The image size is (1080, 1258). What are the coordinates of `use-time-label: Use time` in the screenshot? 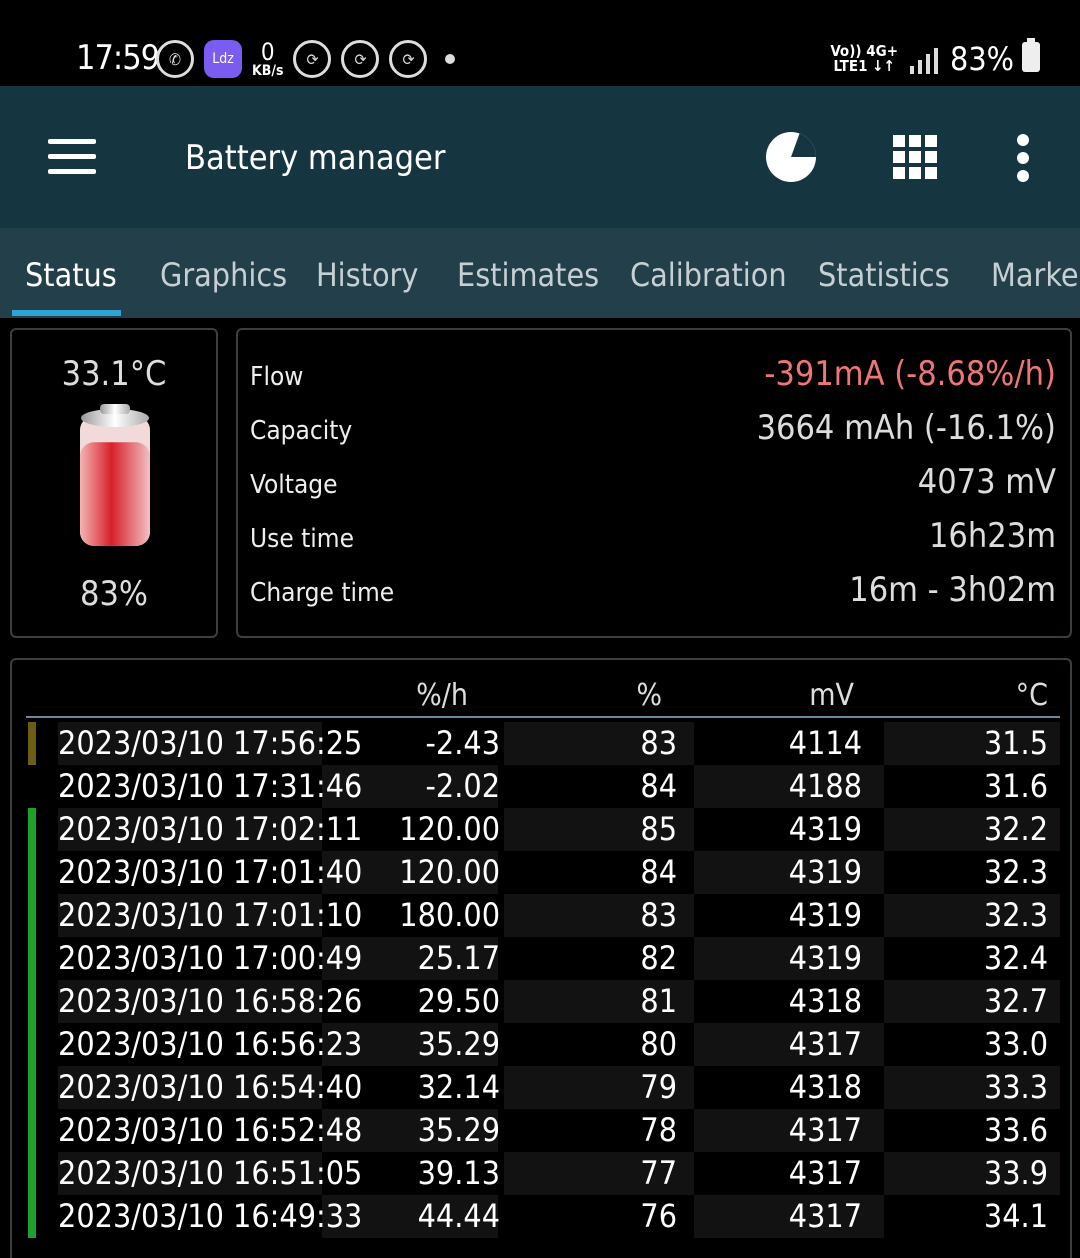 It's located at (302, 539).